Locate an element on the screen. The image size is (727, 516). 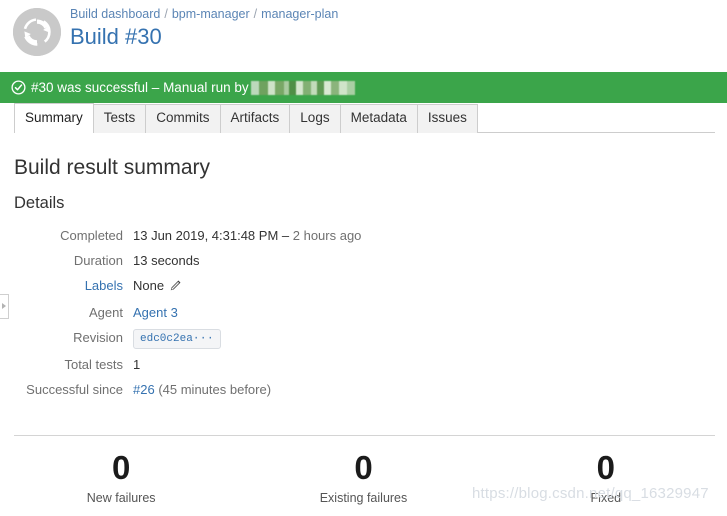
details-heading: Details is located at coordinates (39, 203).